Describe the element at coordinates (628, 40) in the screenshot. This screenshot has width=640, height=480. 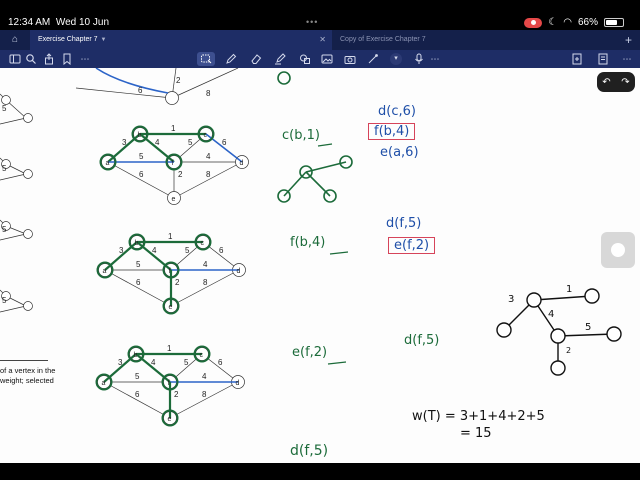
I see `add-tab-icon: +` at that location.